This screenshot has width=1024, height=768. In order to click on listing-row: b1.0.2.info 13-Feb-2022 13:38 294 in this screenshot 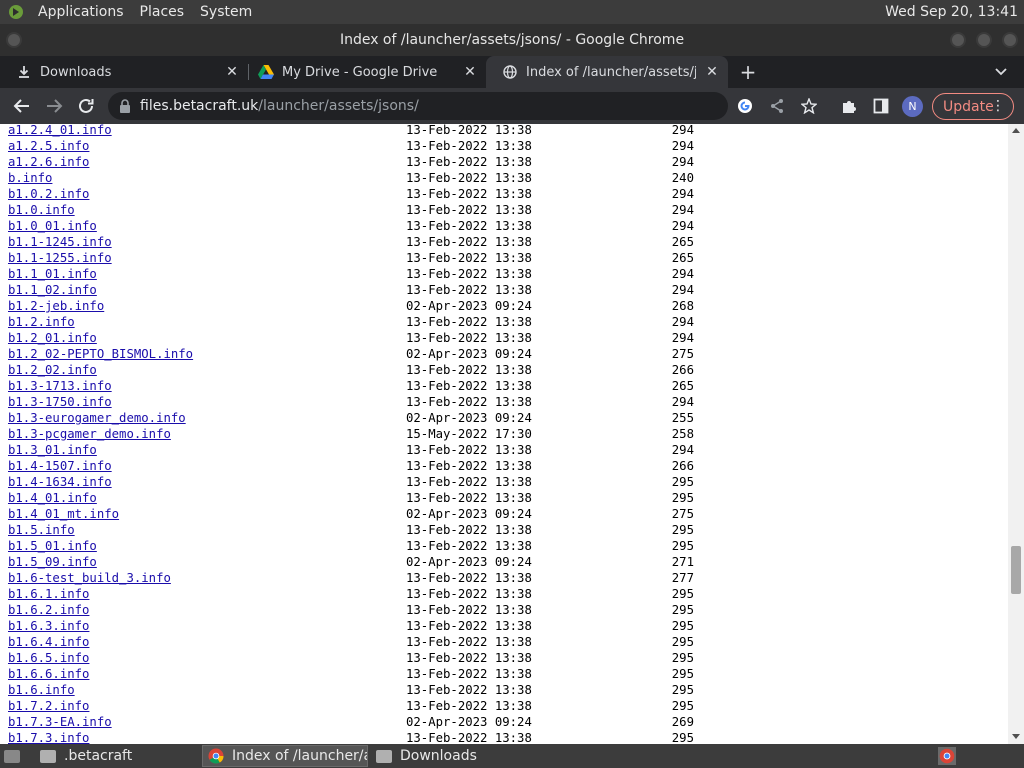, I will do `click(358, 194)`.